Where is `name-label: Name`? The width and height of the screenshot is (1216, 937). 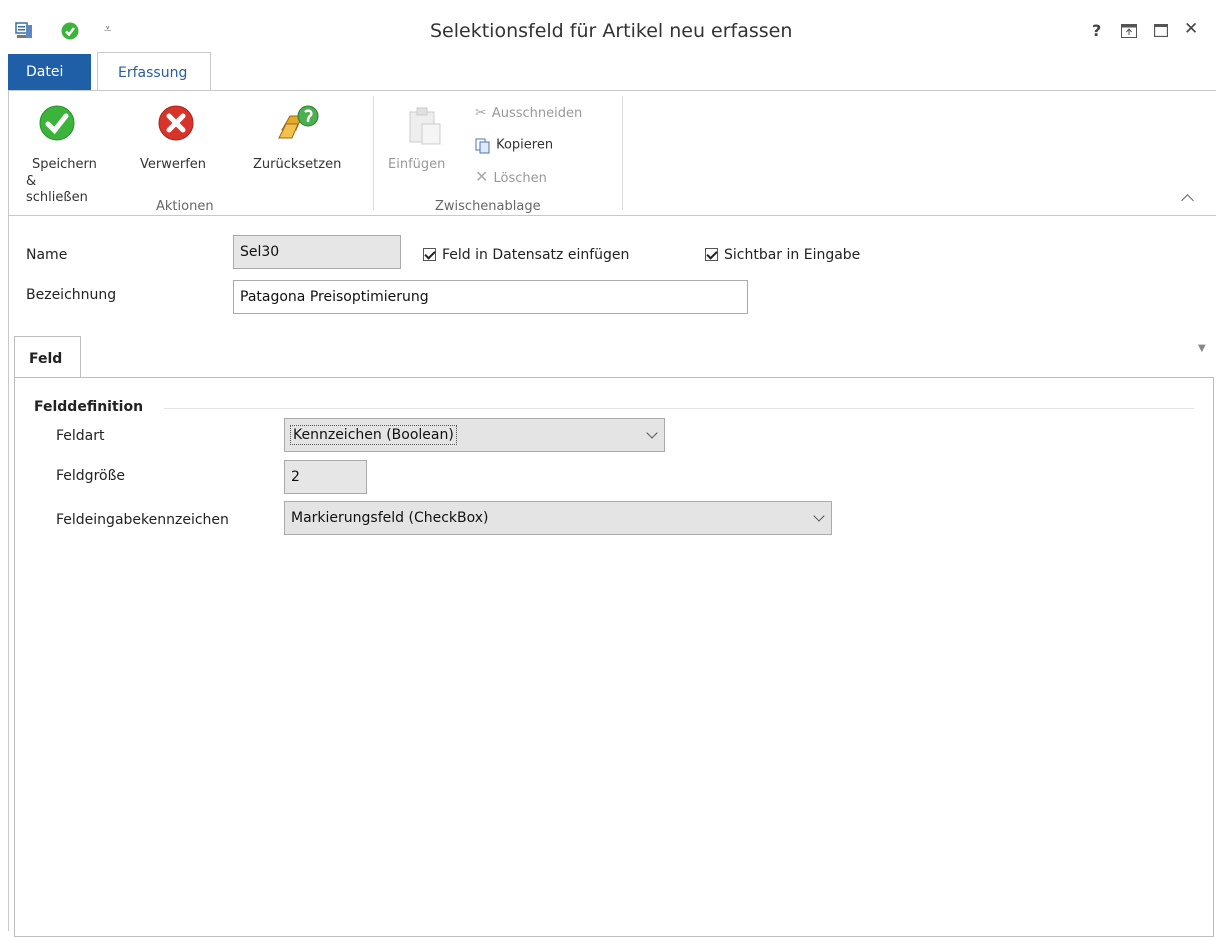 name-label: Name is located at coordinates (47, 255).